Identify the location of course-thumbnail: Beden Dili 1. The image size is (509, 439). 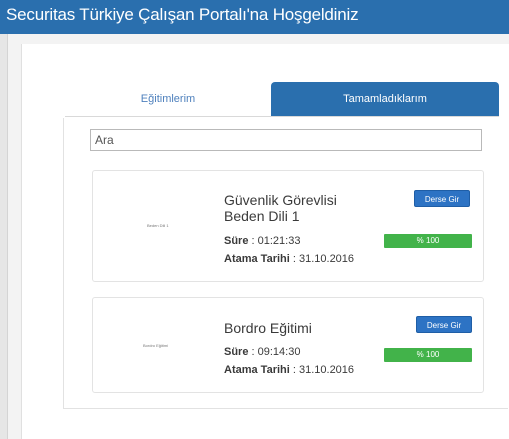
(158, 225).